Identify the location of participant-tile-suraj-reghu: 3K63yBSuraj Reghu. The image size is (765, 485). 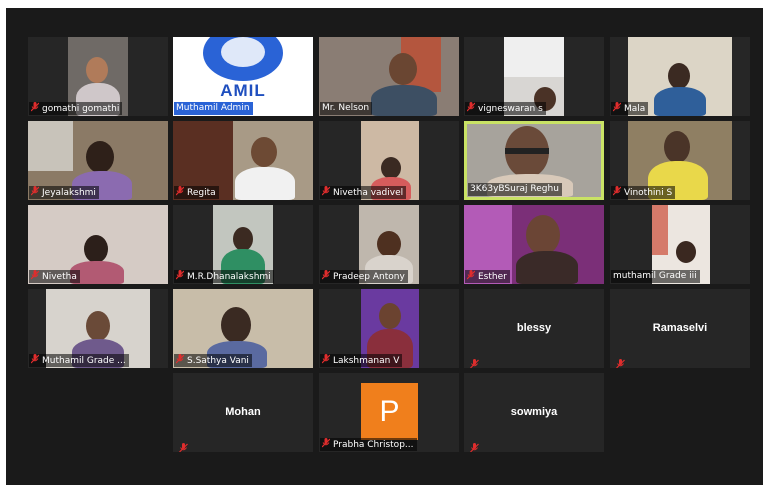
(534, 160).